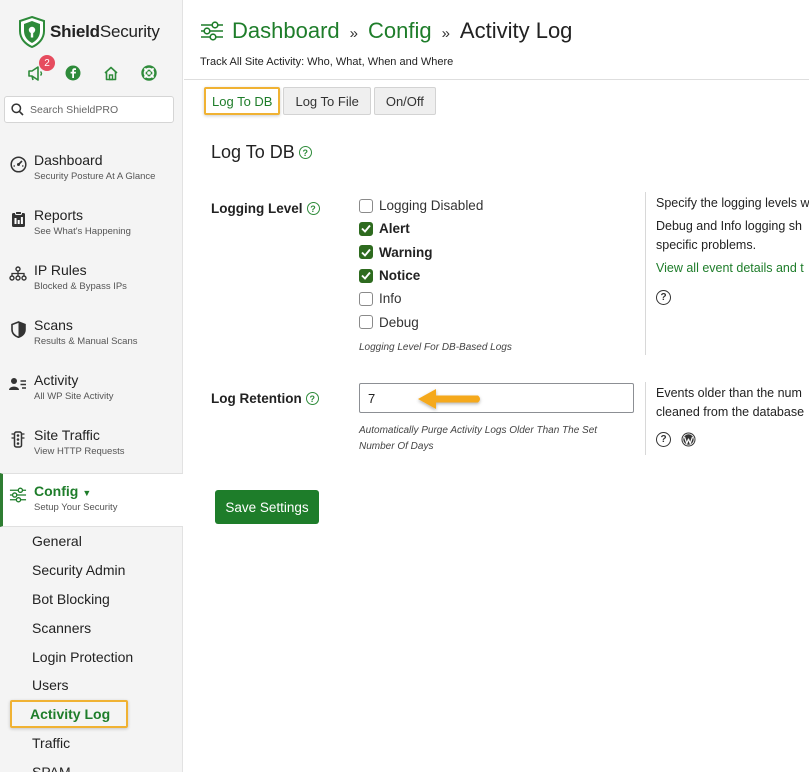 Image resolution: width=809 pixels, height=772 pixels. What do you see at coordinates (69, 714) in the screenshot?
I see `subnav-item-label: Activity Log` at bounding box center [69, 714].